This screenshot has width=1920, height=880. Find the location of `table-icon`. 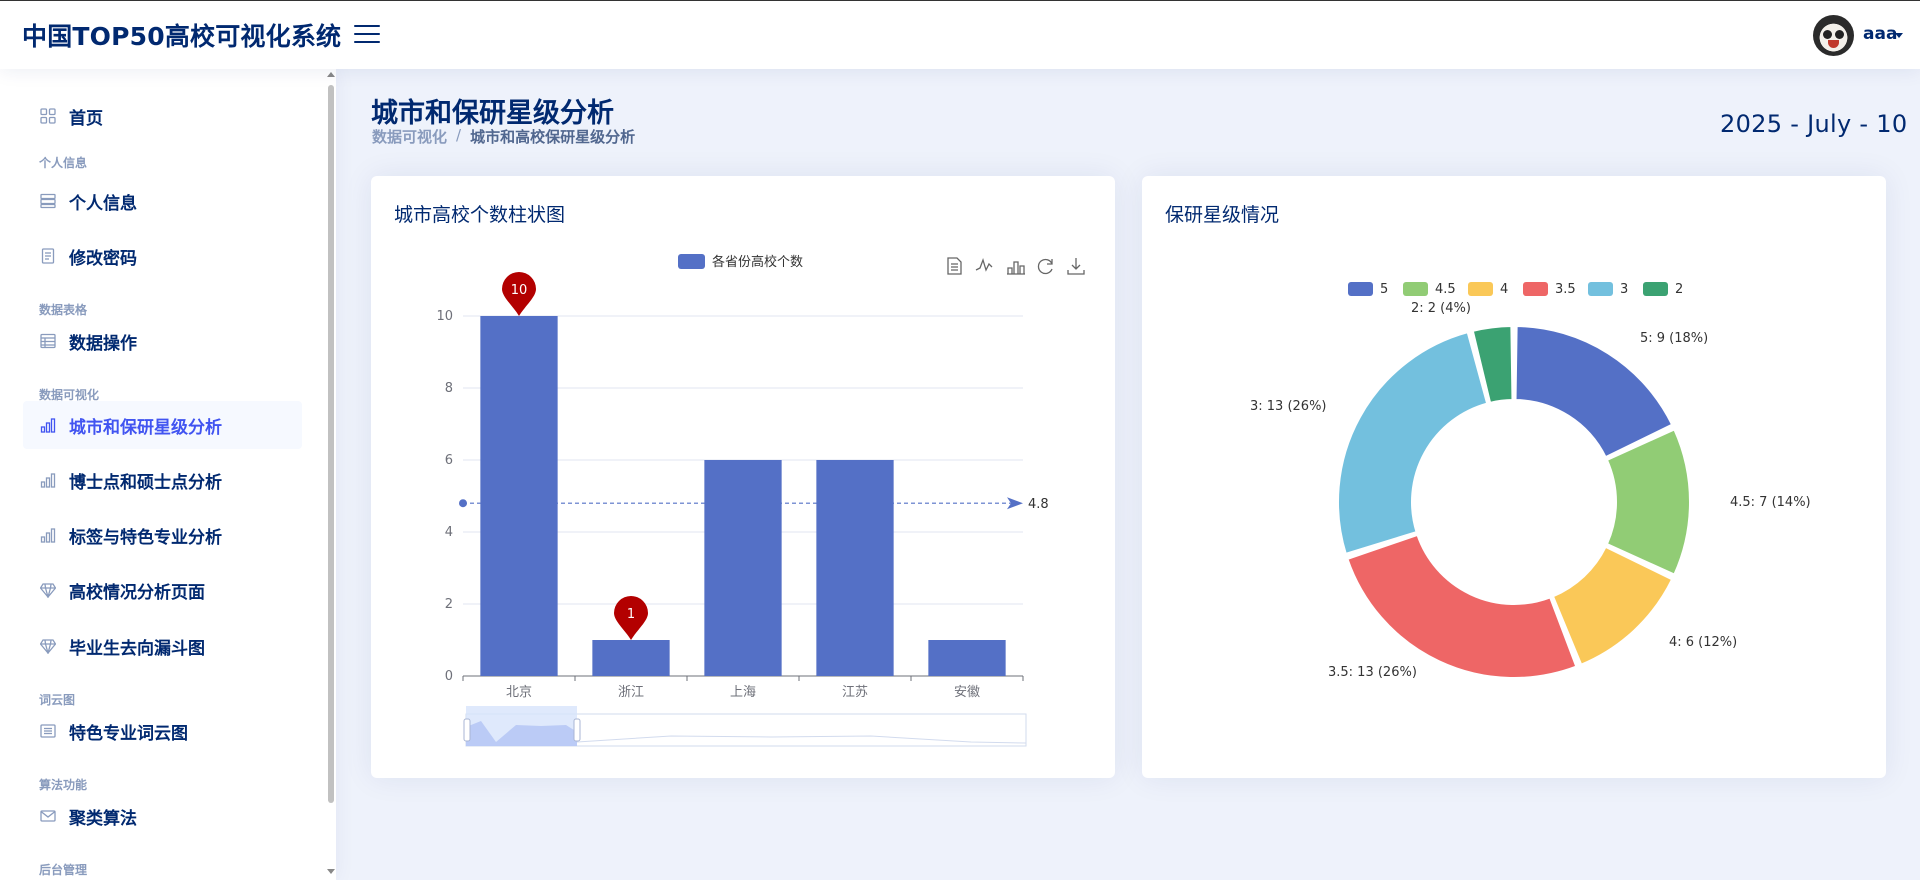

table-icon is located at coordinates (48, 341).